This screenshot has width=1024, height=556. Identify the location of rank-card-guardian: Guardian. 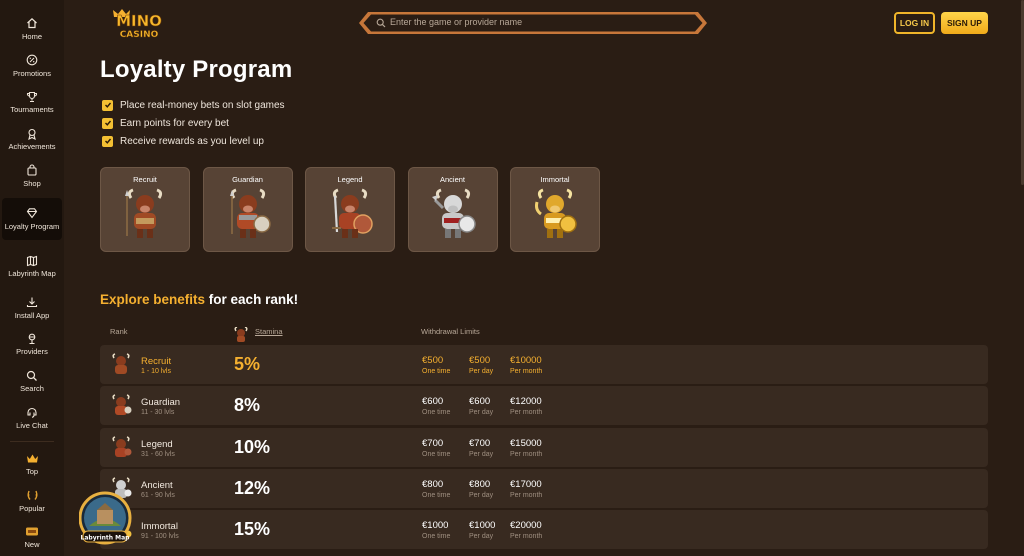
(247, 209).